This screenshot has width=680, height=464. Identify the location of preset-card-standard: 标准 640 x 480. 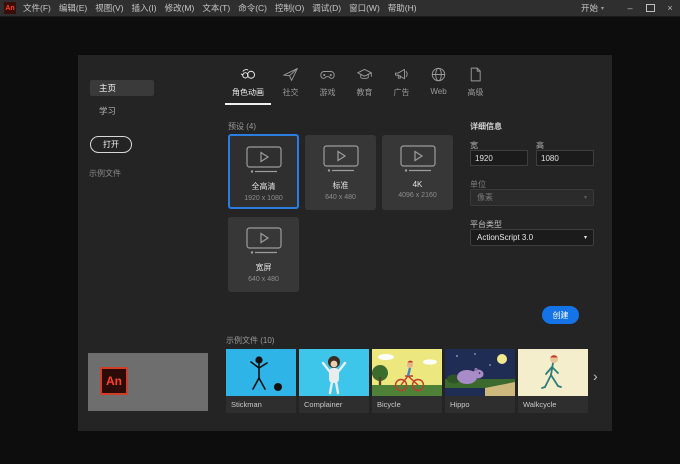
(340, 172).